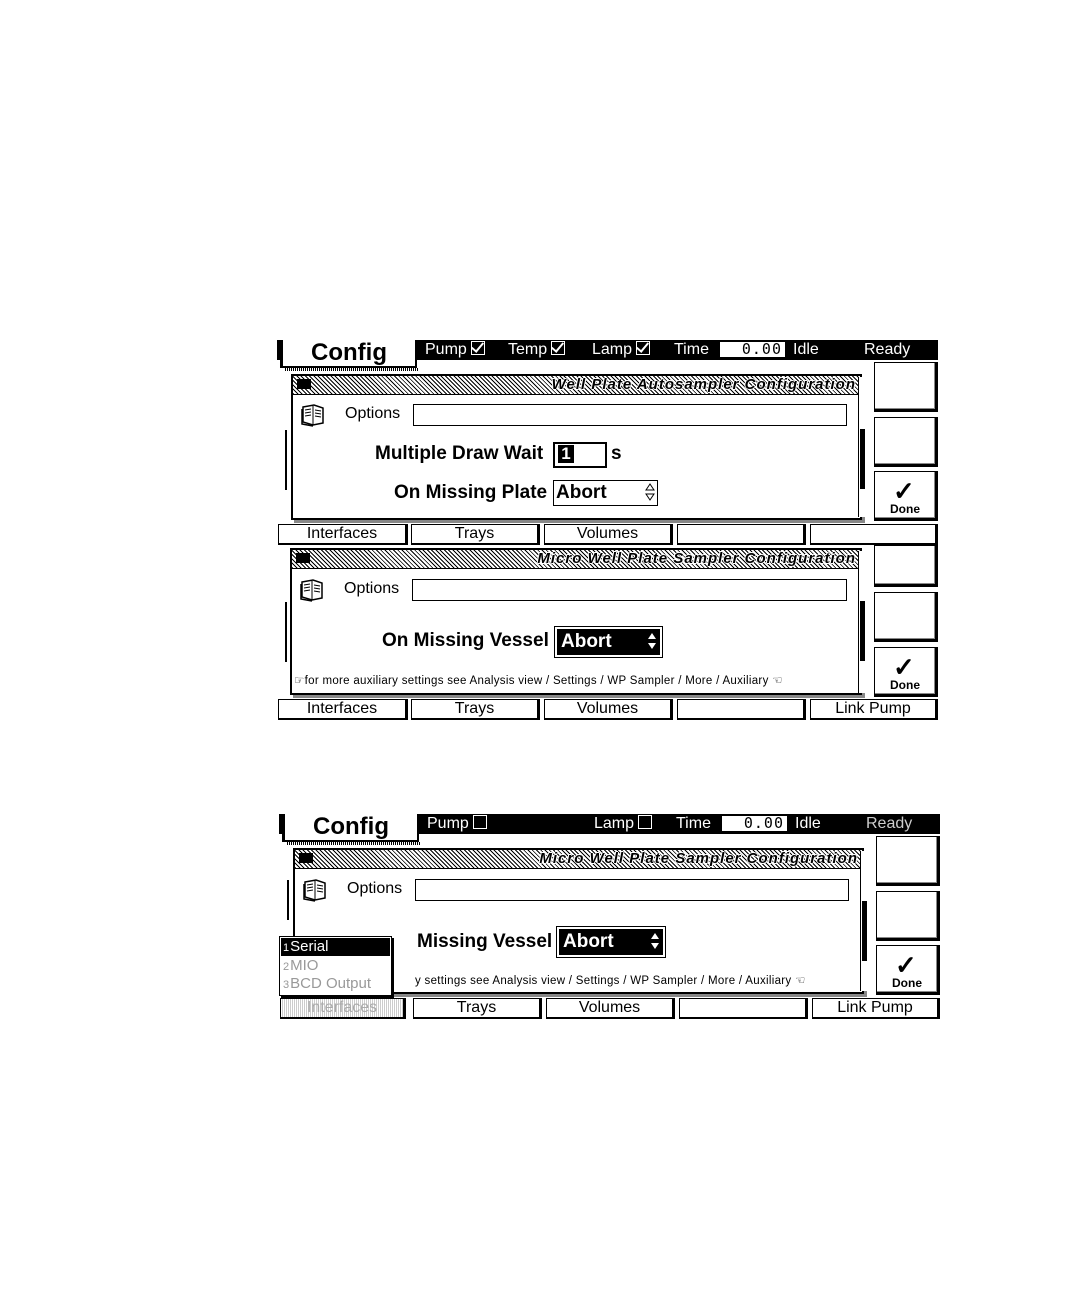  What do you see at coordinates (537, 350) in the screenshot?
I see `temp-status: Temp` at bounding box center [537, 350].